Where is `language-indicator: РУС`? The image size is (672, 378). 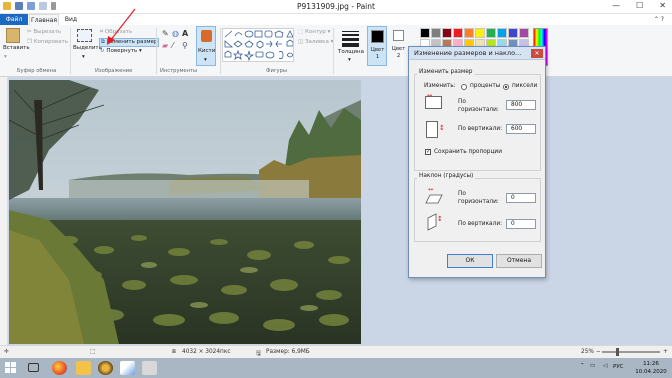
language-indicator: РУС is located at coordinates (618, 367).